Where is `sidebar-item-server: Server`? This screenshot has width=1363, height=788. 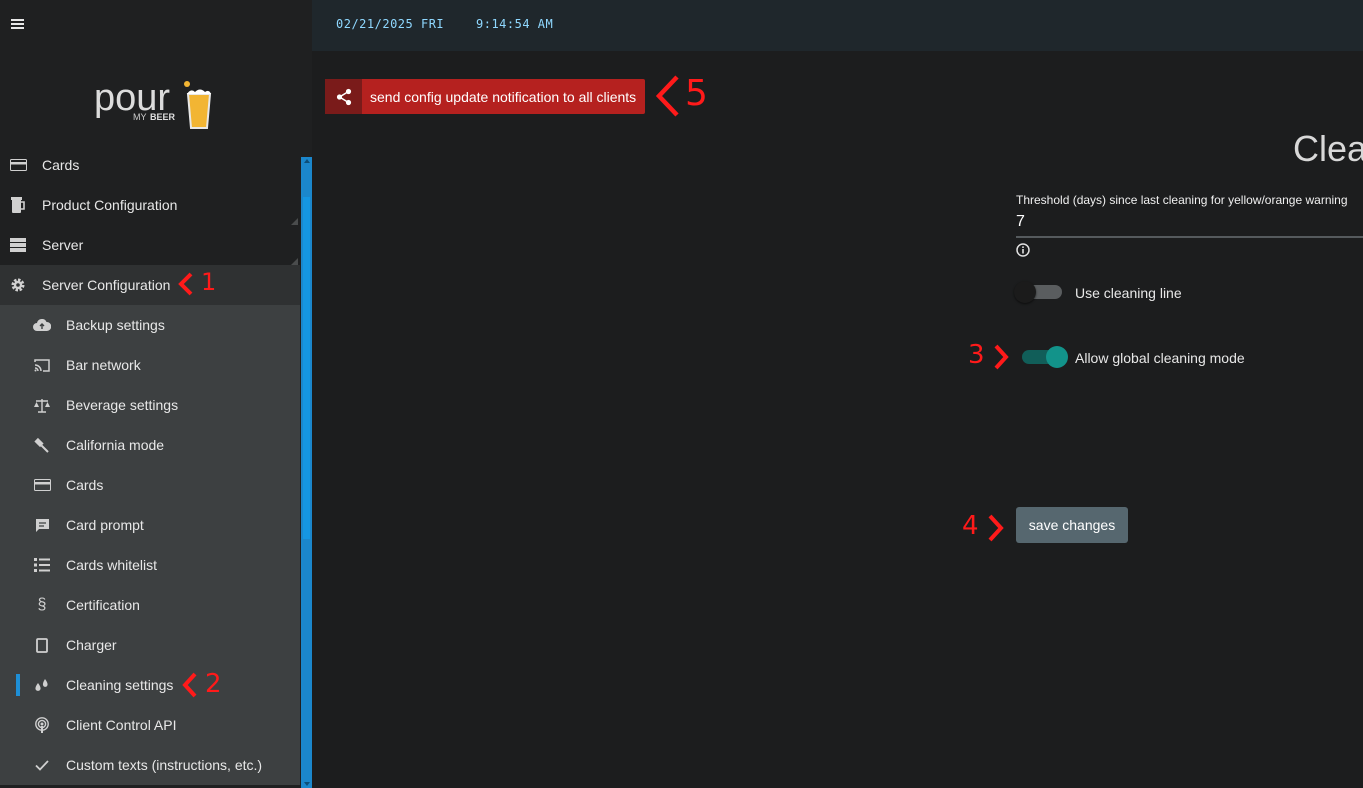
sidebar-item-server: Server is located at coordinates (150, 245).